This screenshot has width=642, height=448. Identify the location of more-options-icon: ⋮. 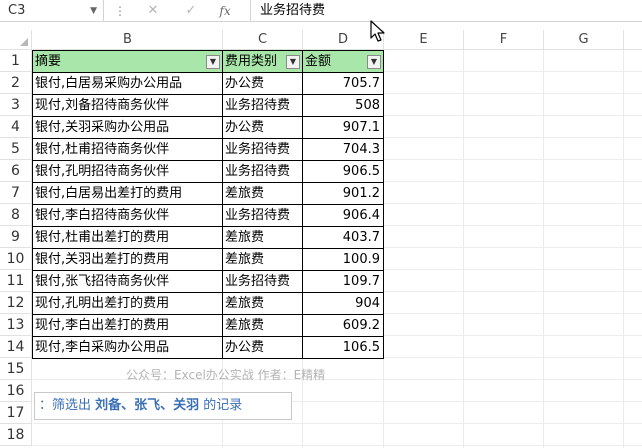
(120, 11).